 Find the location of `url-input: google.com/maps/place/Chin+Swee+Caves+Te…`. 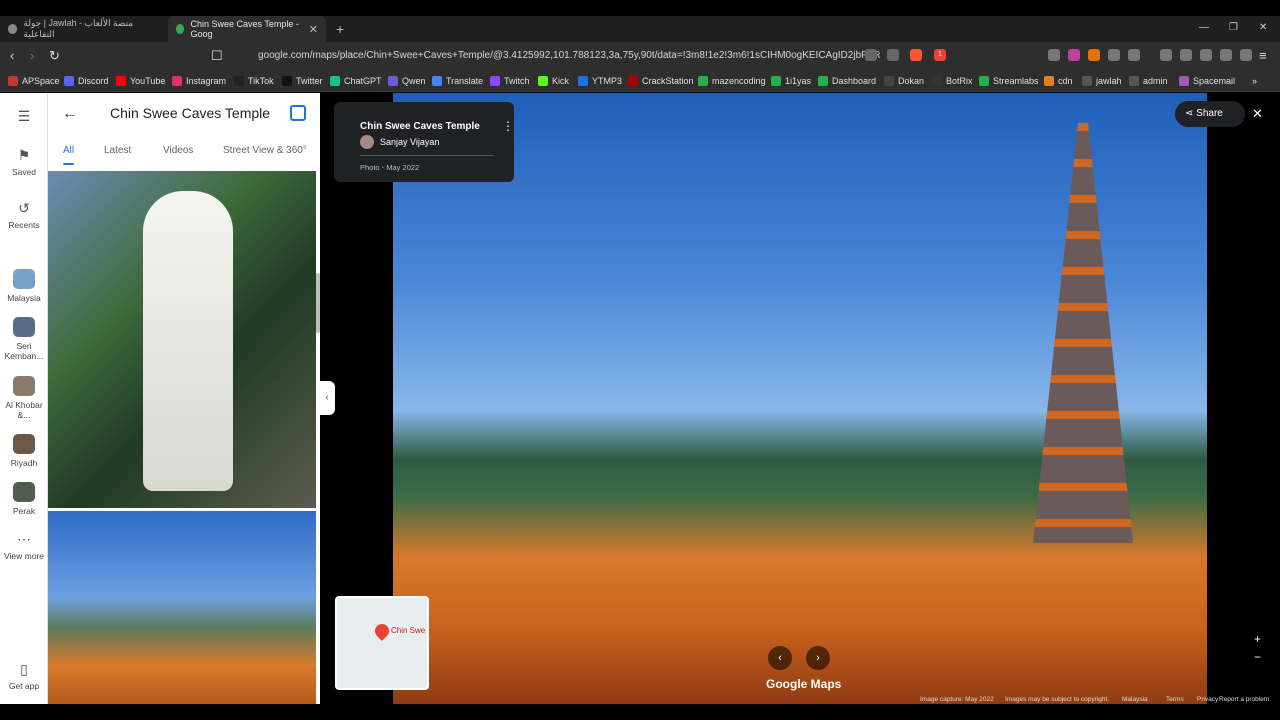

url-input: google.com/maps/place/Chin+Swee+Caves+Te… is located at coordinates (555, 56).